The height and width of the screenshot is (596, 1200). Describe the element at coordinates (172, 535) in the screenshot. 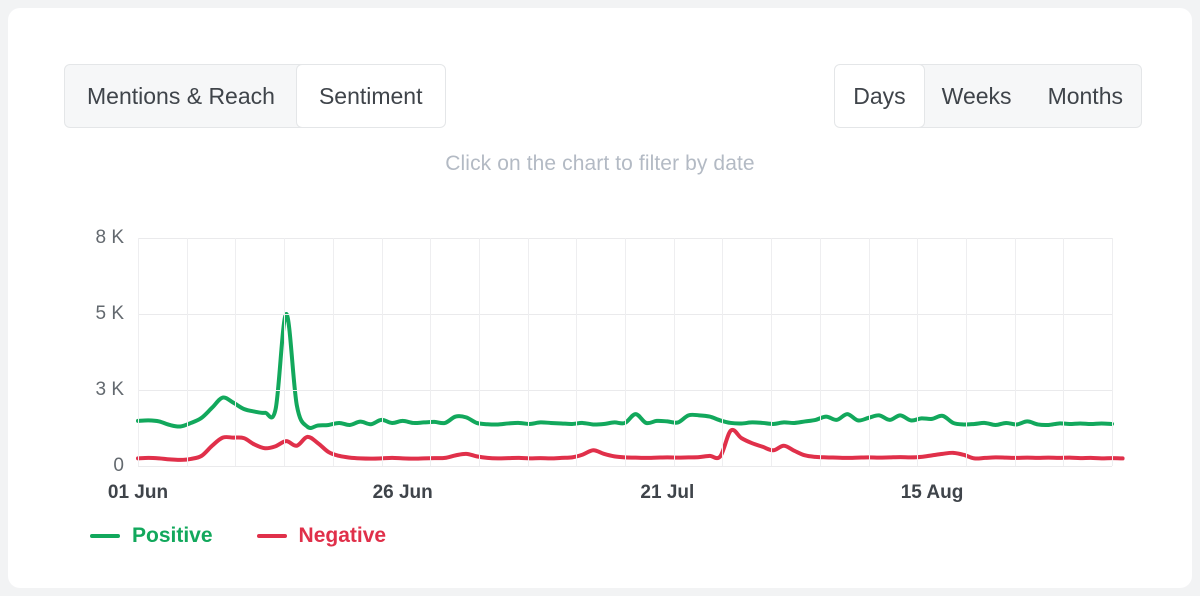

I see `legend-label-positive: Positive` at that location.